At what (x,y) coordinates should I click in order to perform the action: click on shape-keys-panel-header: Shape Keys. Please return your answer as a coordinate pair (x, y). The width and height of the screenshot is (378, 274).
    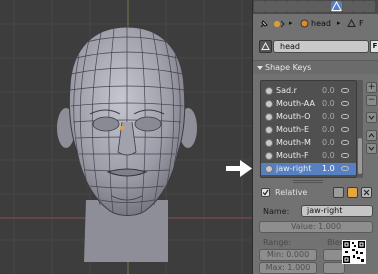
    Looking at the image, I should click on (315, 67).